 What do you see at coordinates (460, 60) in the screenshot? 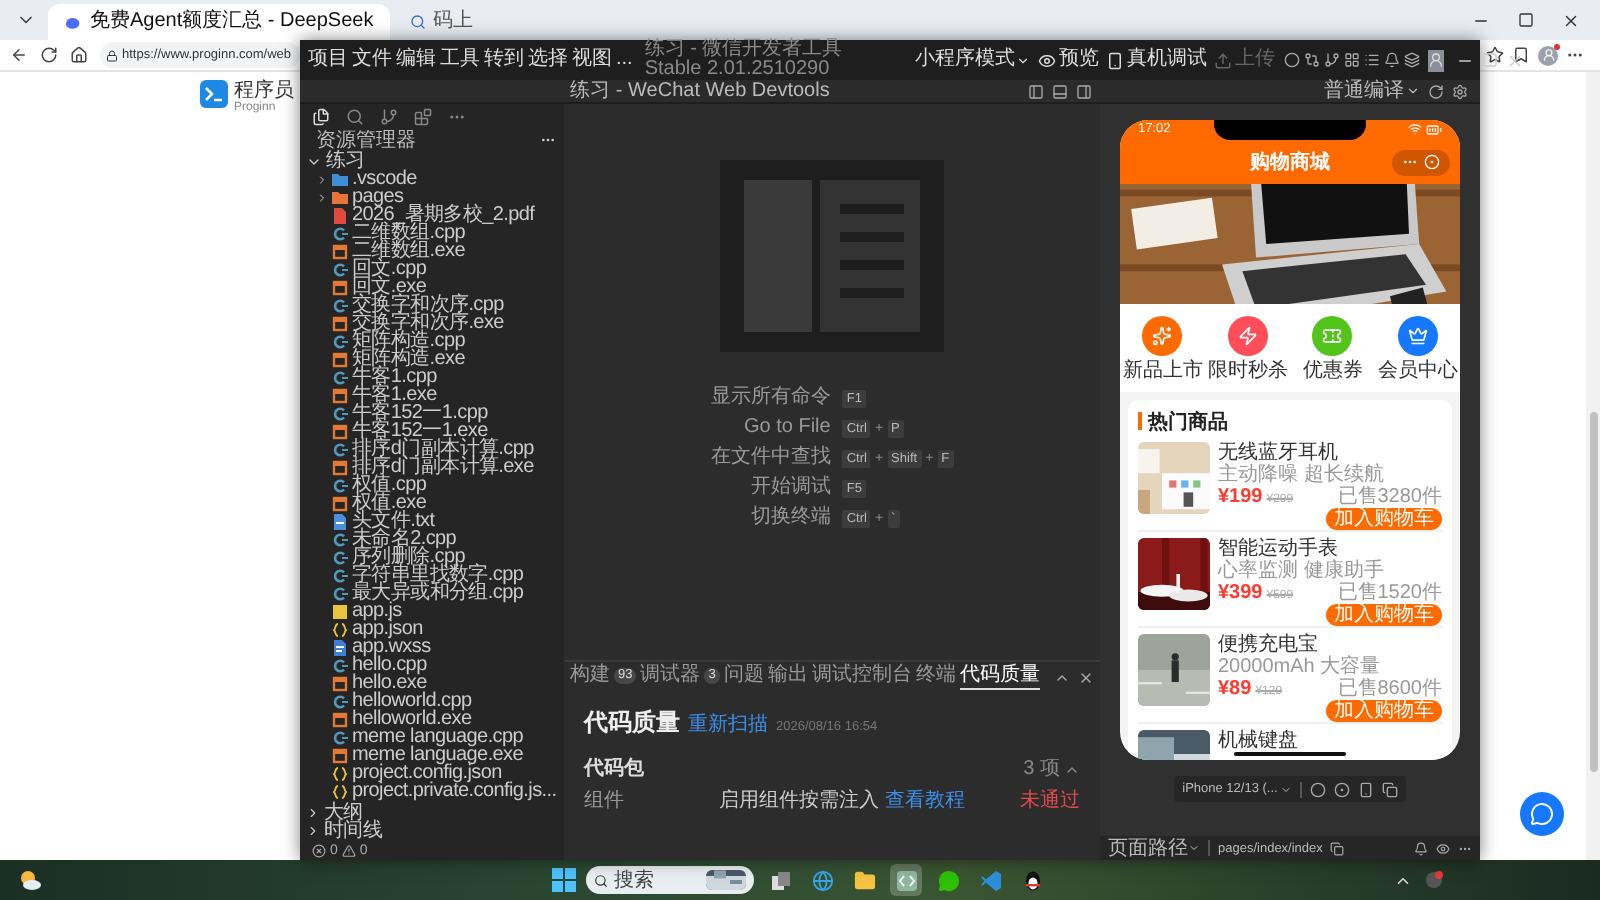
I see `menu-item: 工具` at bounding box center [460, 60].